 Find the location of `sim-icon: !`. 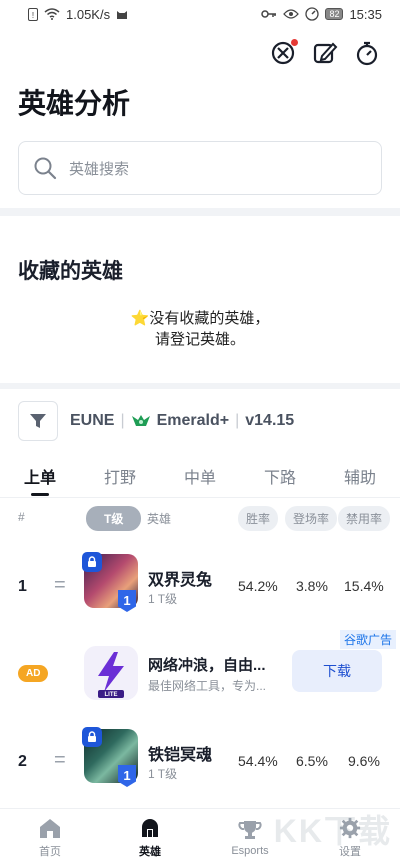

sim-icon: ! is located at coordinates (33, 14).